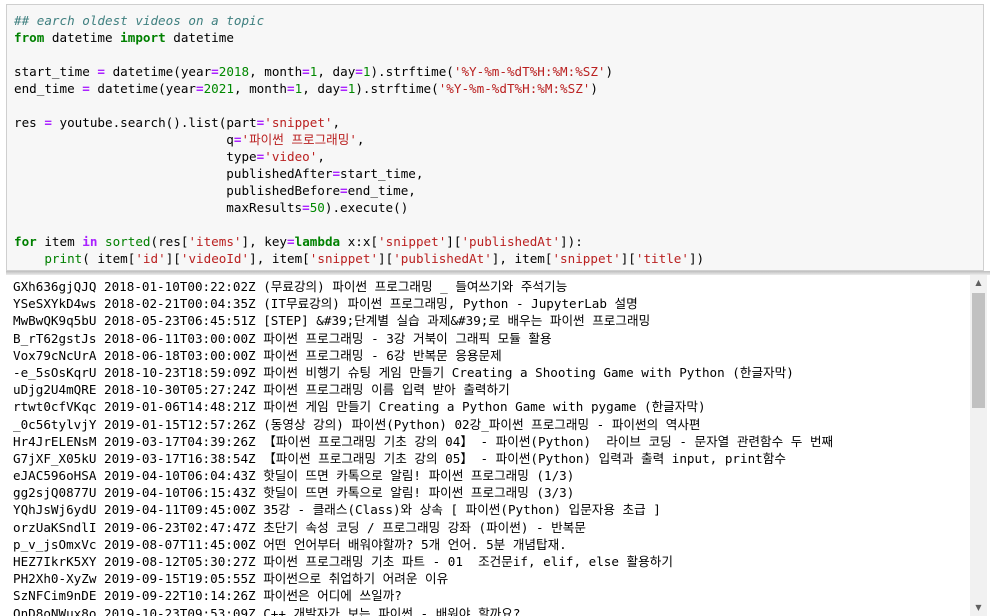 The image size is (1000, 616). What do you see at coordinates (215, 190) in the screenshot?
I see `code-line: publishedBefore=end_time,` at bounding box center [215, 190].